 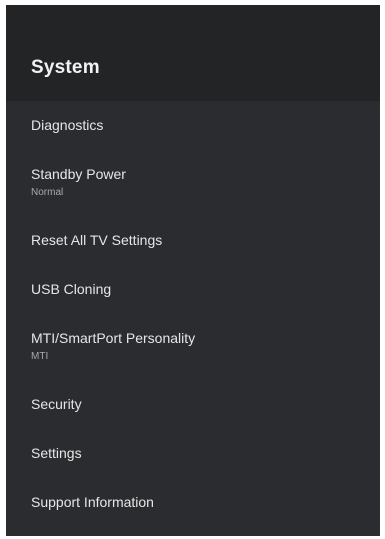 What do you see at coordinates (56, 404) in the screenshot?
I see `menu-item-label: Security` at bounding box center [56, 404].